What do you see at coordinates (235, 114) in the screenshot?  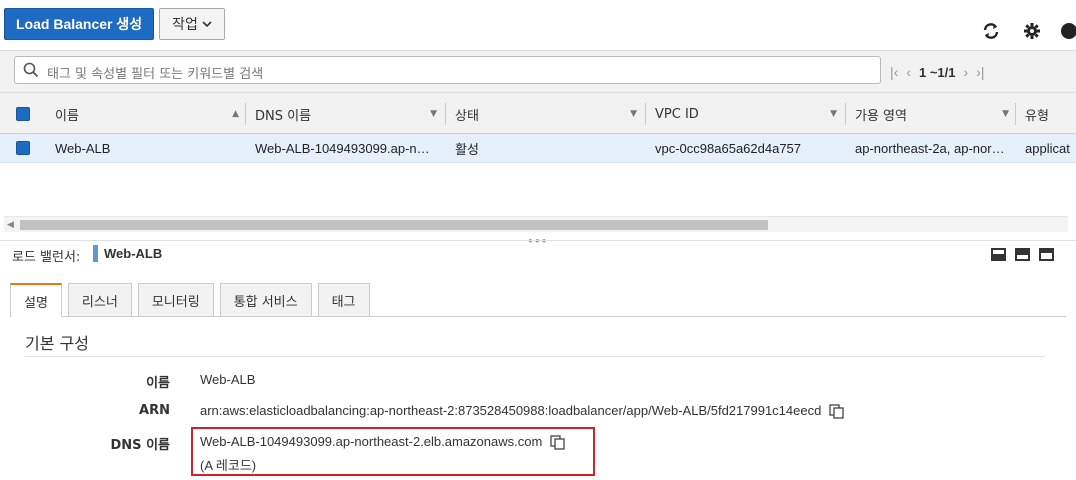 I see `sort-asc-icon: ▲` at bounding box center [235, 114].